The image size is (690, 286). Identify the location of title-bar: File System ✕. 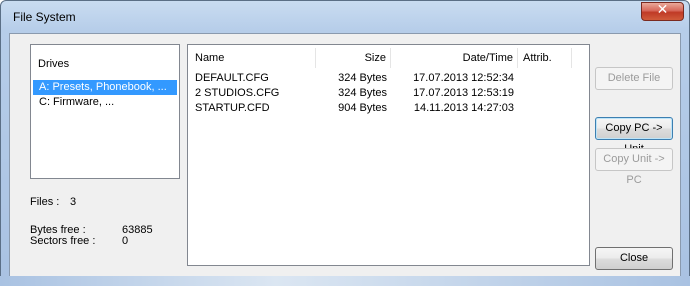
(345, 17).